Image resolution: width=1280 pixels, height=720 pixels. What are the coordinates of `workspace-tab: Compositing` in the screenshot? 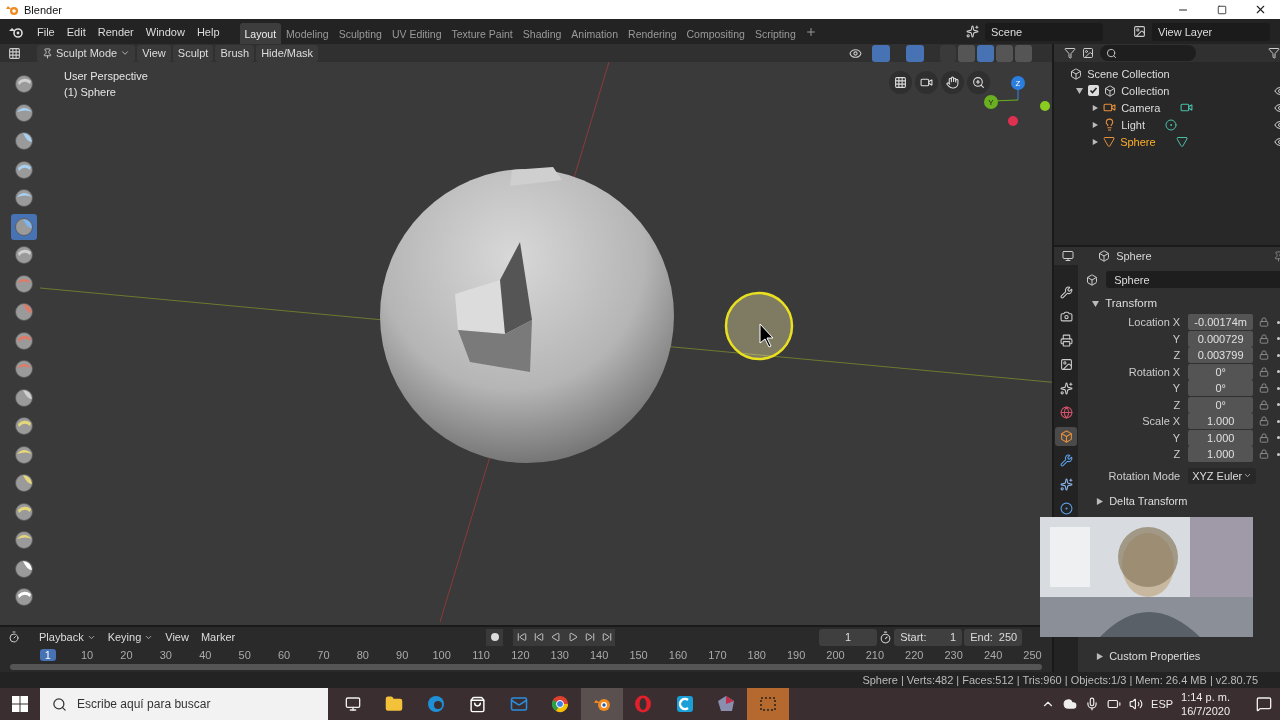 It's located at (715, 33).